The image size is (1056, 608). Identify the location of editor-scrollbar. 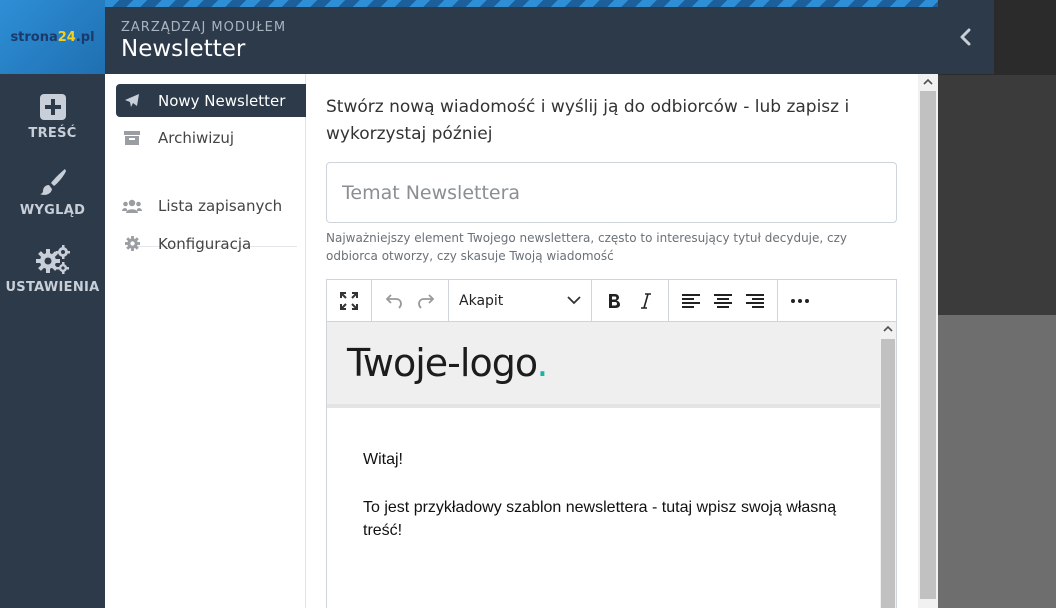
(888, 465).